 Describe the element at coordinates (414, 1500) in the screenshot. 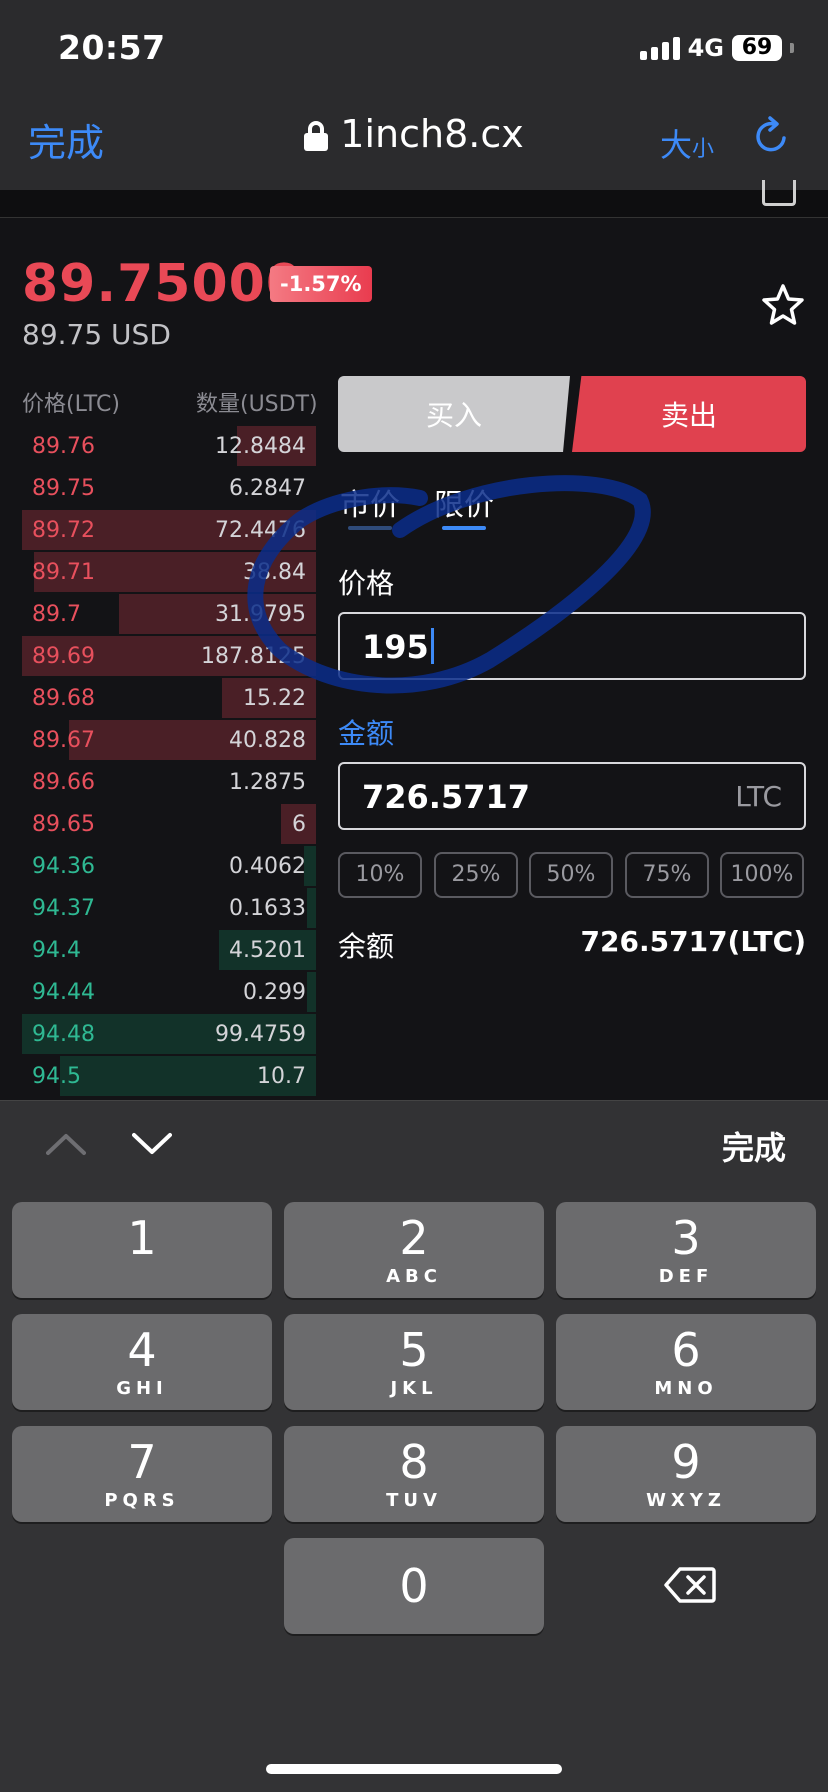

I see `key-letters: TUV` at that location.